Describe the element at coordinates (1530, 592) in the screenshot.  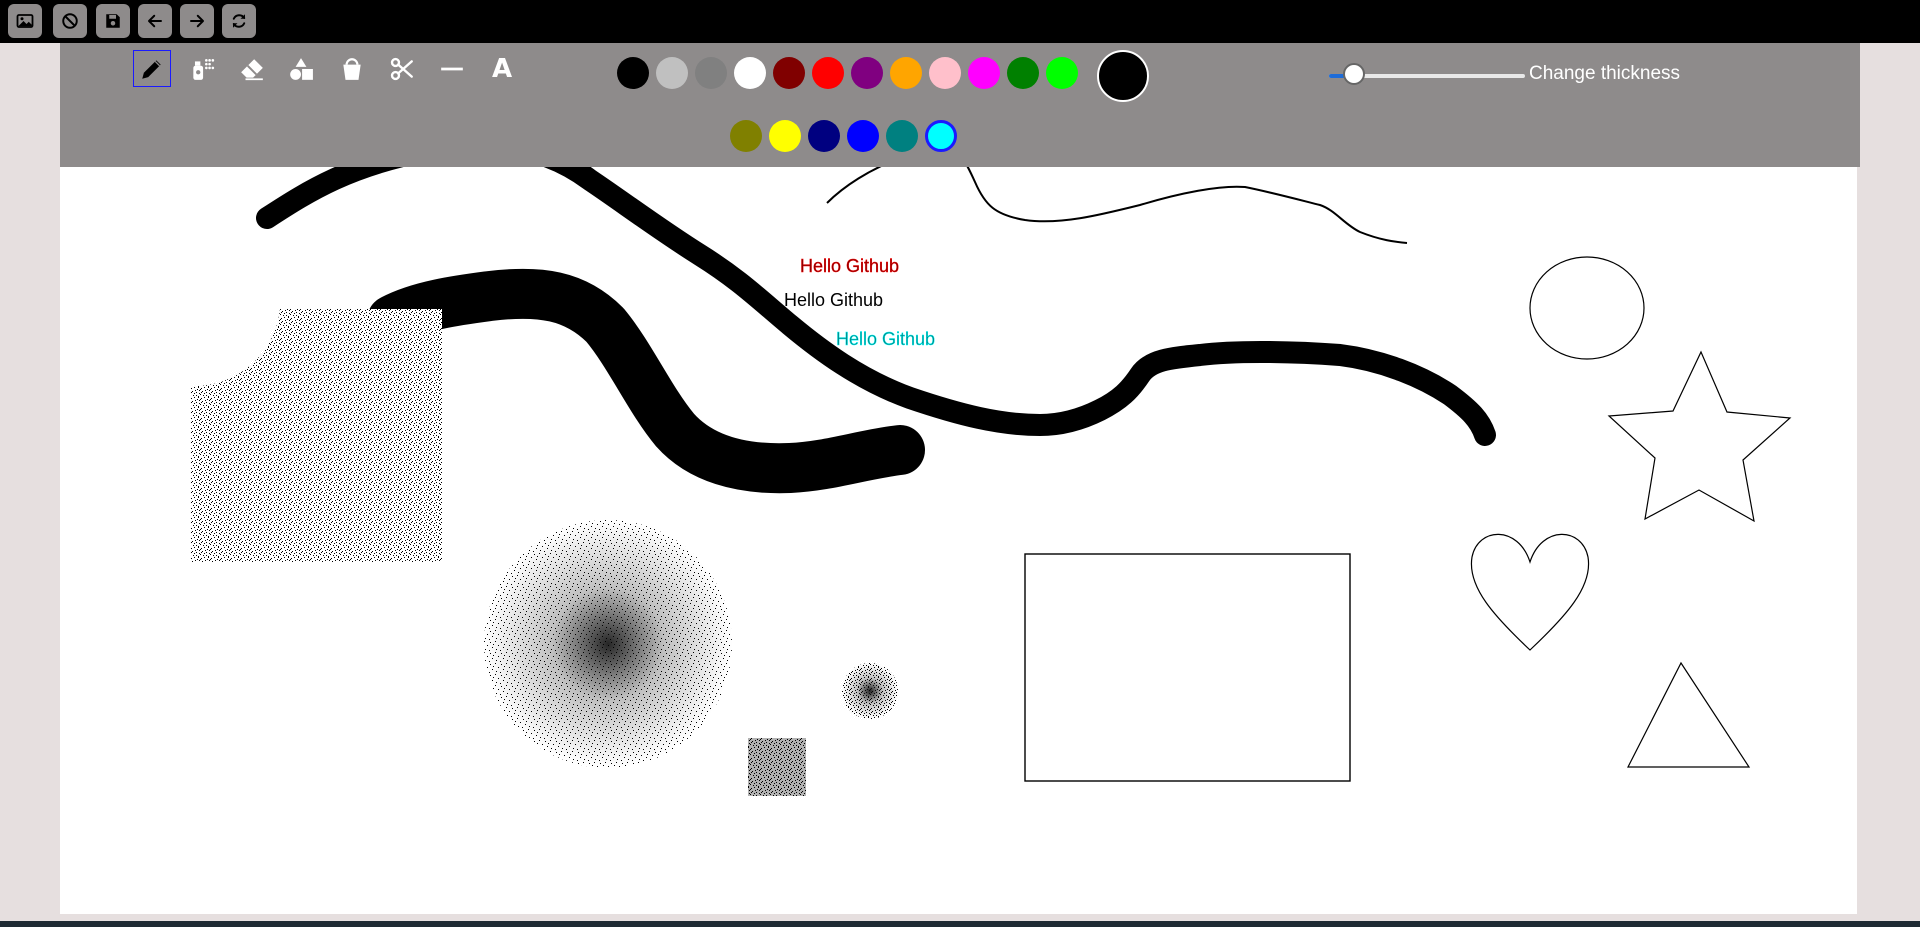
I see `heart-shape` at that location.